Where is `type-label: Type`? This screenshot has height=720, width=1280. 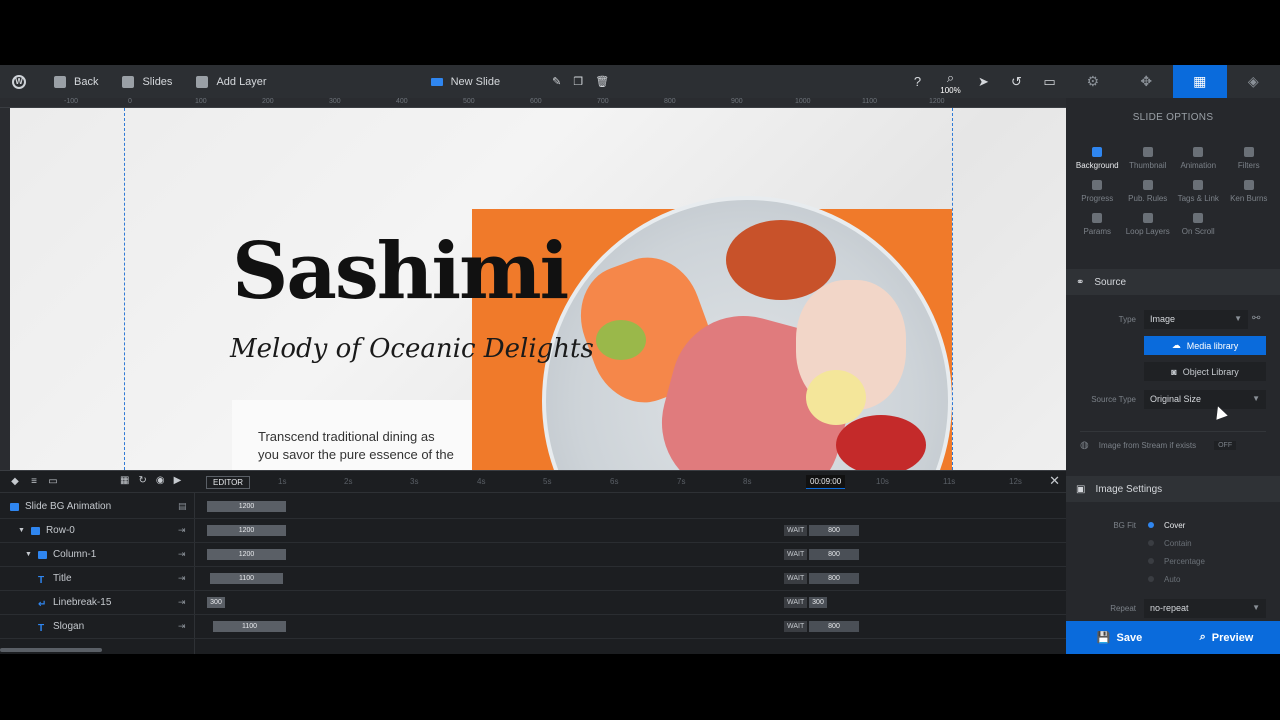
type-label: Type is located at coordinates (1127, 319).